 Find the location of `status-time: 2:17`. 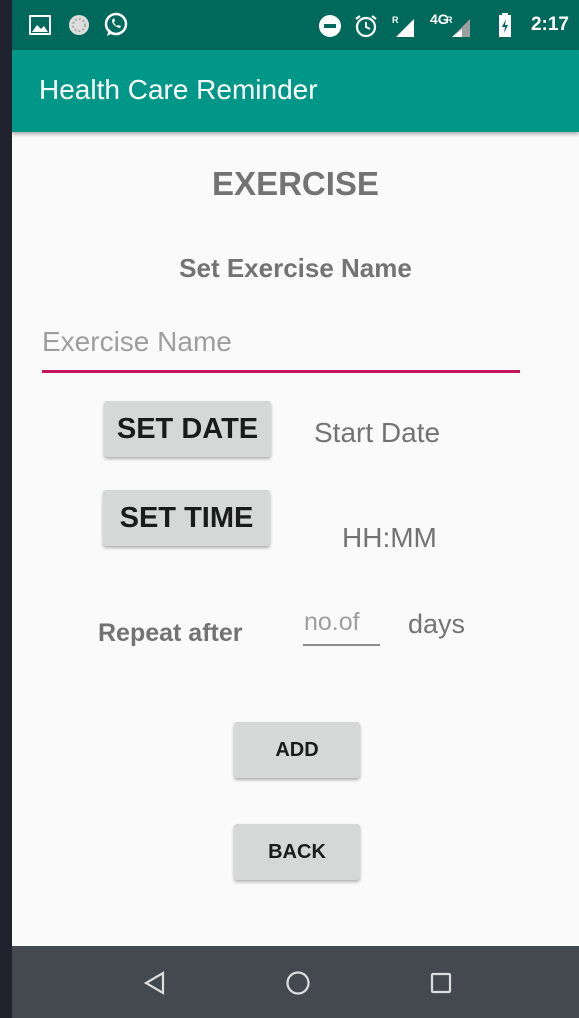

status-time: 2:17 is located at coordinates (549, 24).